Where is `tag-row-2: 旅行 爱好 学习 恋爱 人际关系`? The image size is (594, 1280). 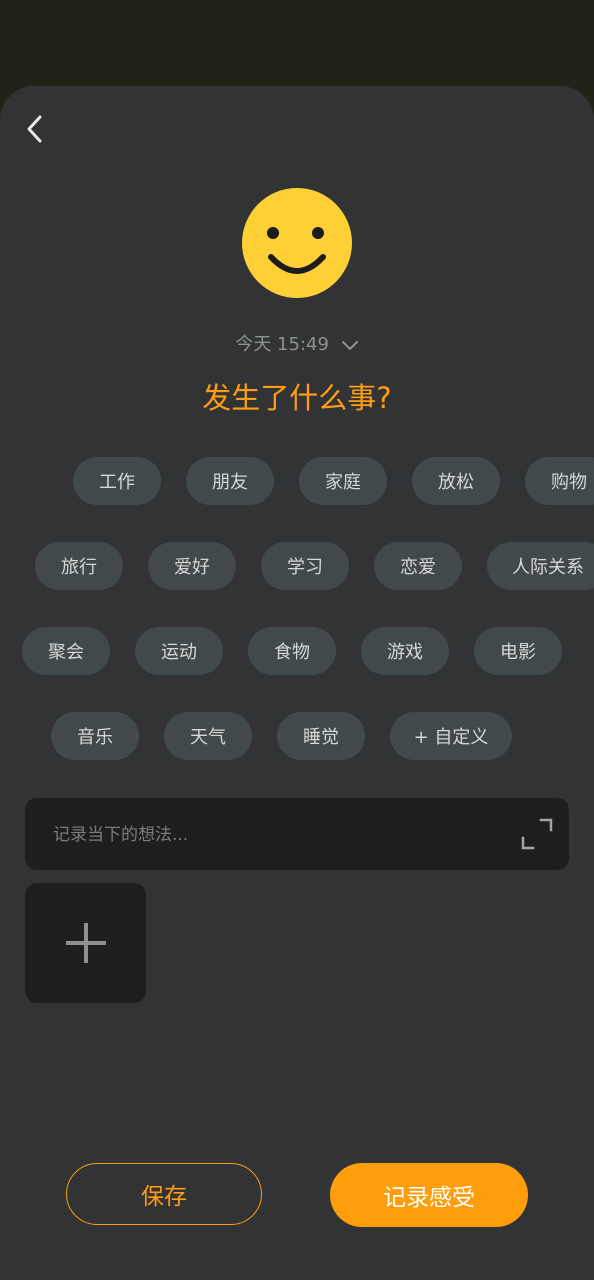 tag-row-2: 旅行 爱好 学习 恋爱 人际关系 is located at coordinates (297, 566).